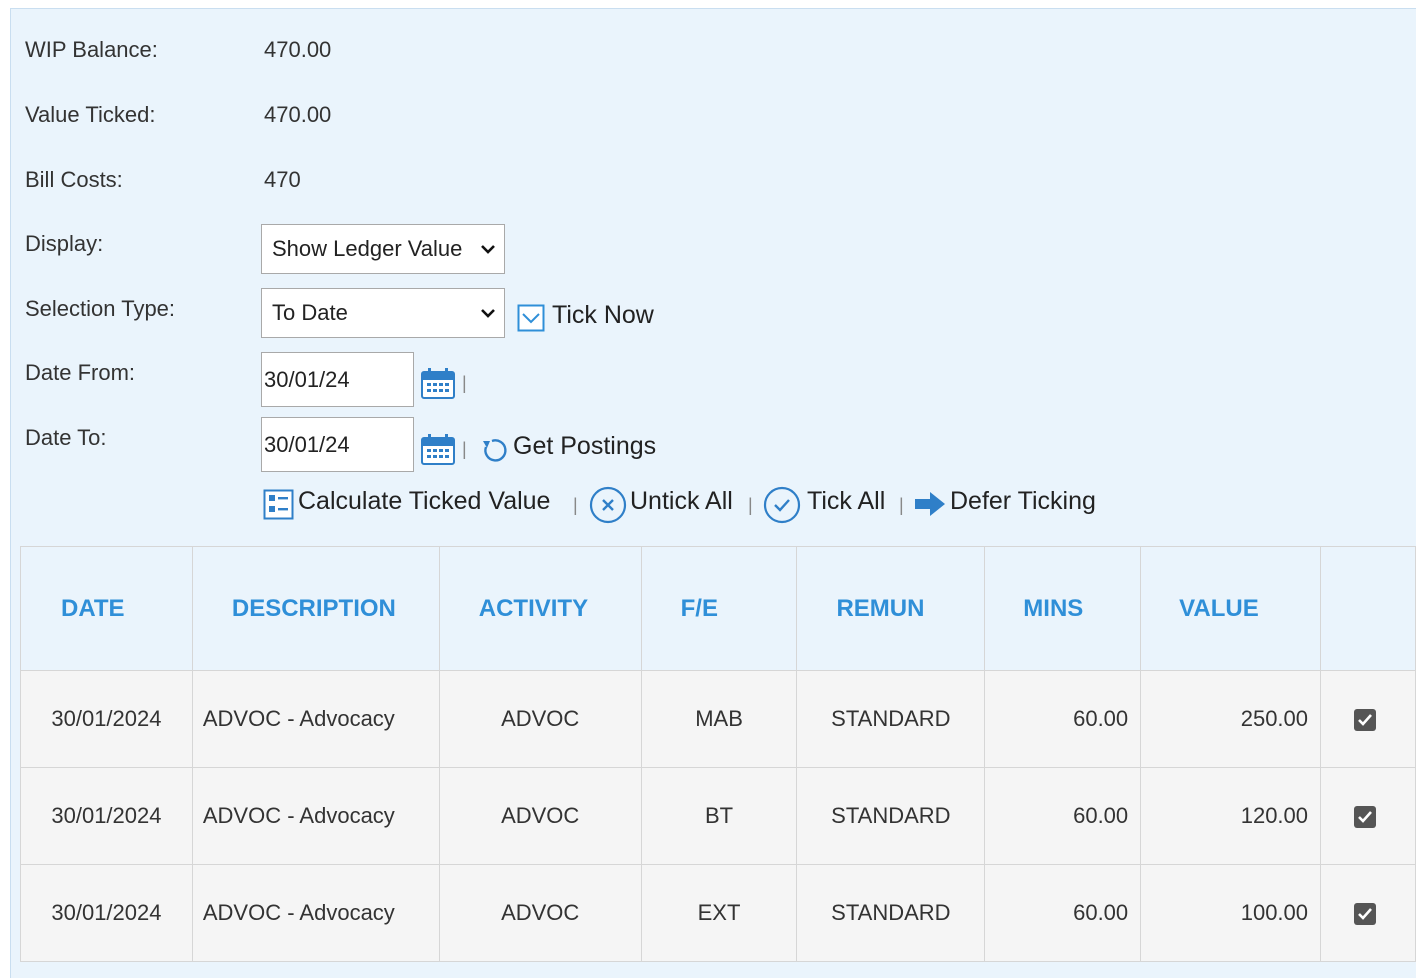 The width and height of the screenshot is (1416, 978). Describe the element at coordinates (1231, 719) in the screenshot. I see `cell-value: 250.00` at that location.